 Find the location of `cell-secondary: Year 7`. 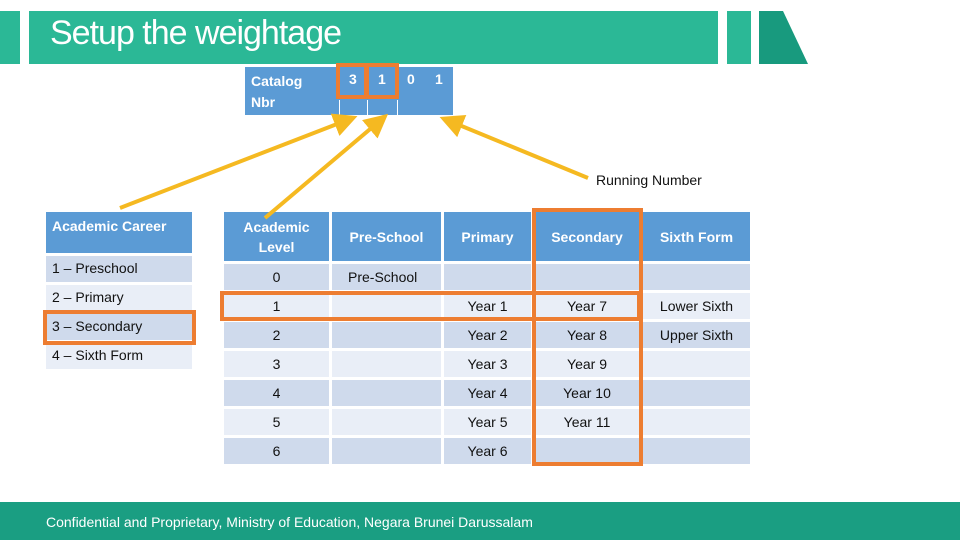

cell-secondary: Year 7 is located at coordinates (587, 306).